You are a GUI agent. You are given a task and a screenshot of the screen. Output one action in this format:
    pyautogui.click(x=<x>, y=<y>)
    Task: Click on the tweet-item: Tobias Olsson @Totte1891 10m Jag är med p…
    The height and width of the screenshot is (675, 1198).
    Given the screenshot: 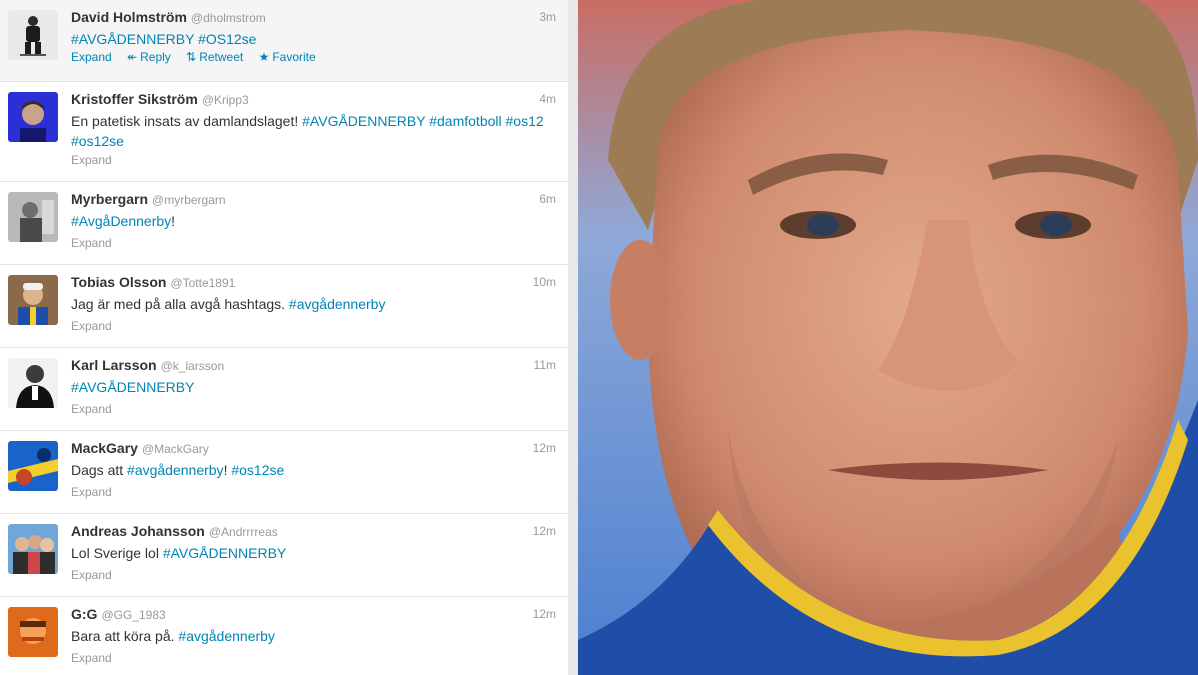 What is the action you would take?
    pyautogui.click(x=284, y=306)
    